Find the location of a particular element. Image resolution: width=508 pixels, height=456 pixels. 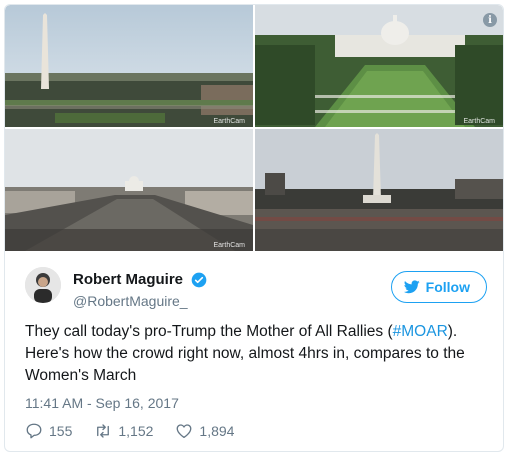

tweet-header: Robert Maguire @RobertMaguire_ Follow is located at coordinates (256, 291).